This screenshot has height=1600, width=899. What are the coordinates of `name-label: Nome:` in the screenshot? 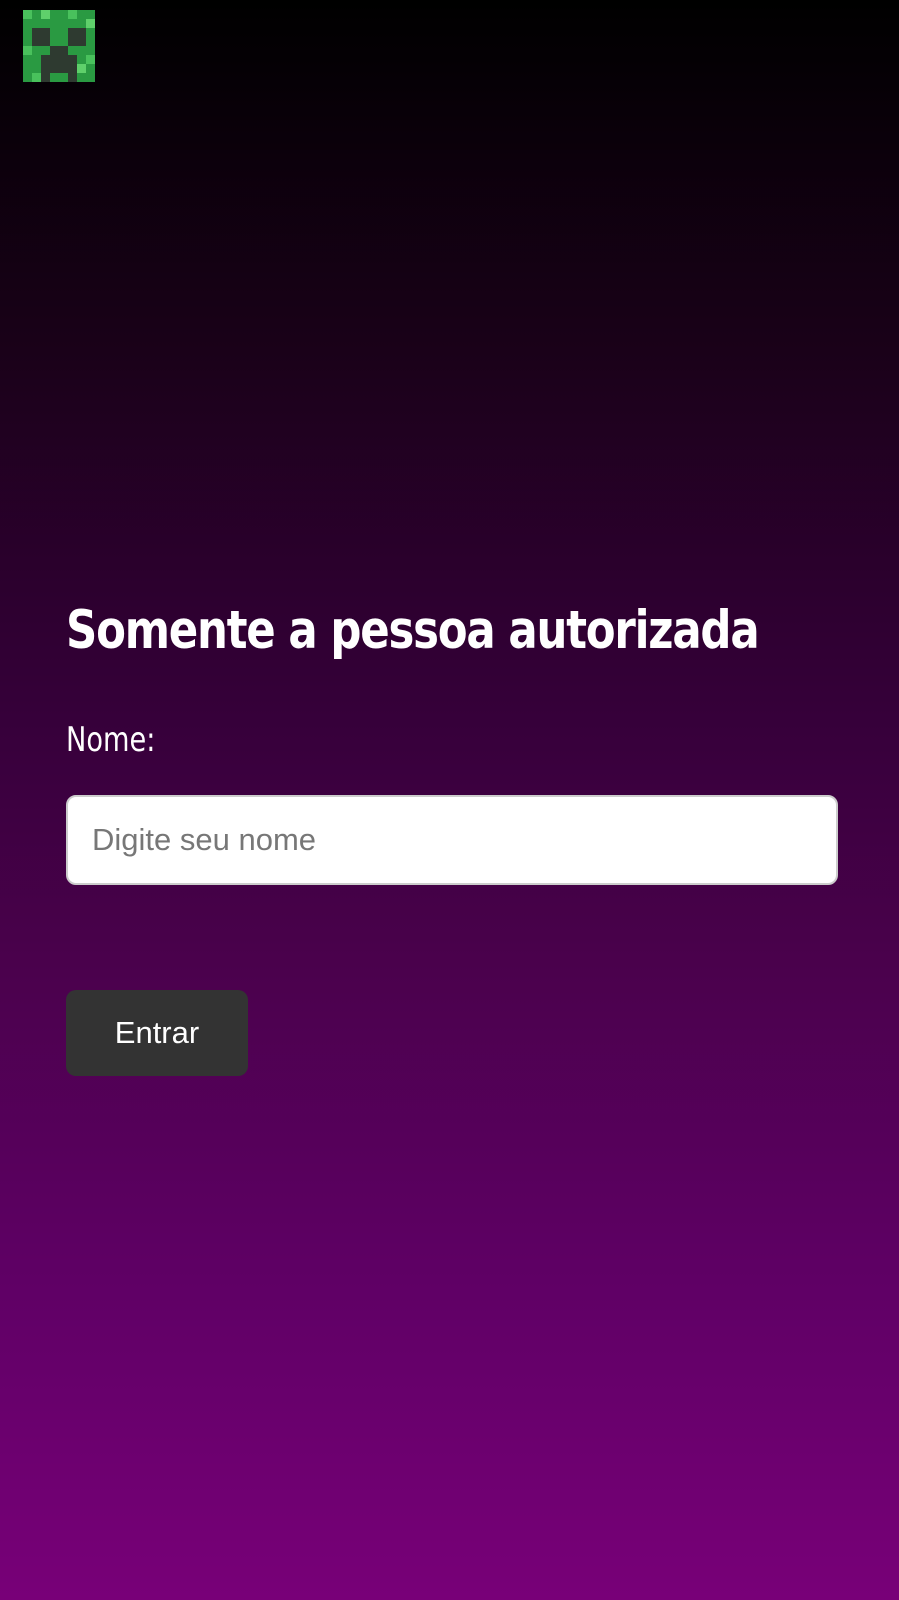 It's located at (111, 740).